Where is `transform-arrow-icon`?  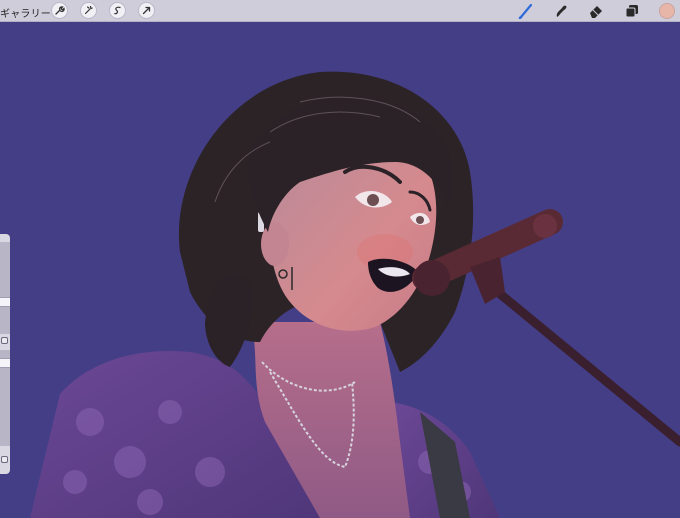
transform-arrow-icon is located at coordinates (146, 10).